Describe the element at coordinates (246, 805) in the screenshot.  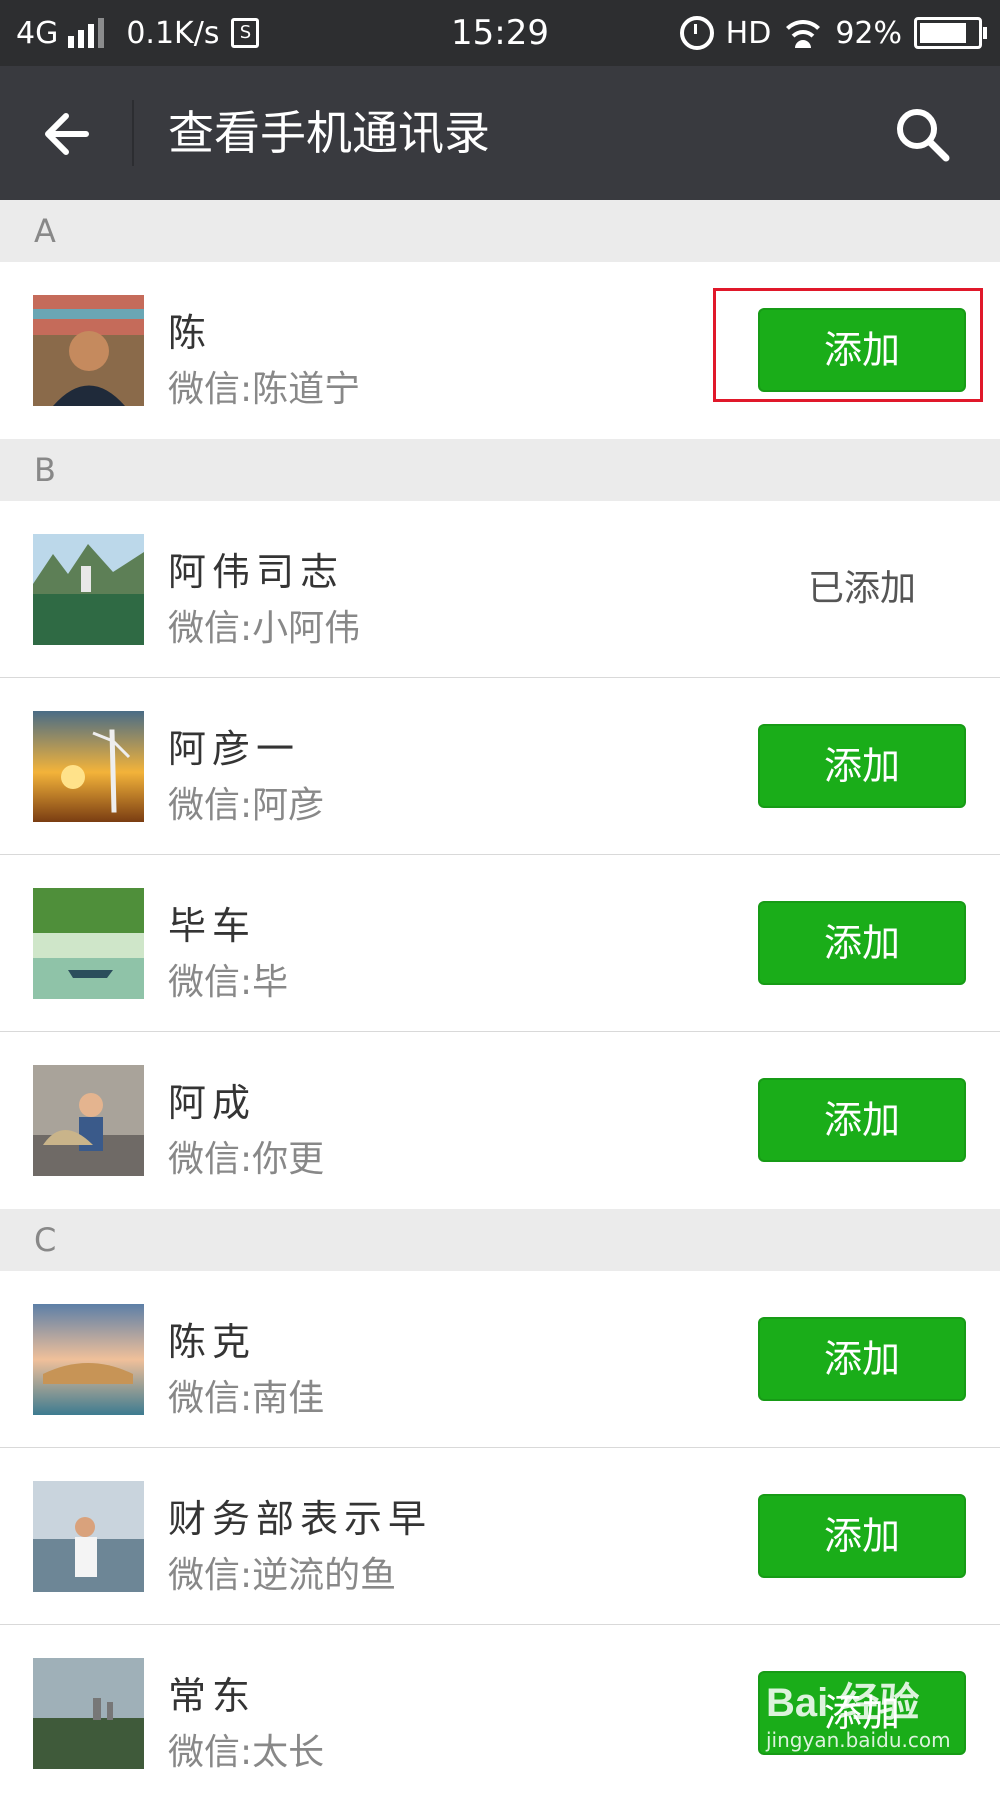
I see `contact-wechat-id: 微信:阿彦` at that location.